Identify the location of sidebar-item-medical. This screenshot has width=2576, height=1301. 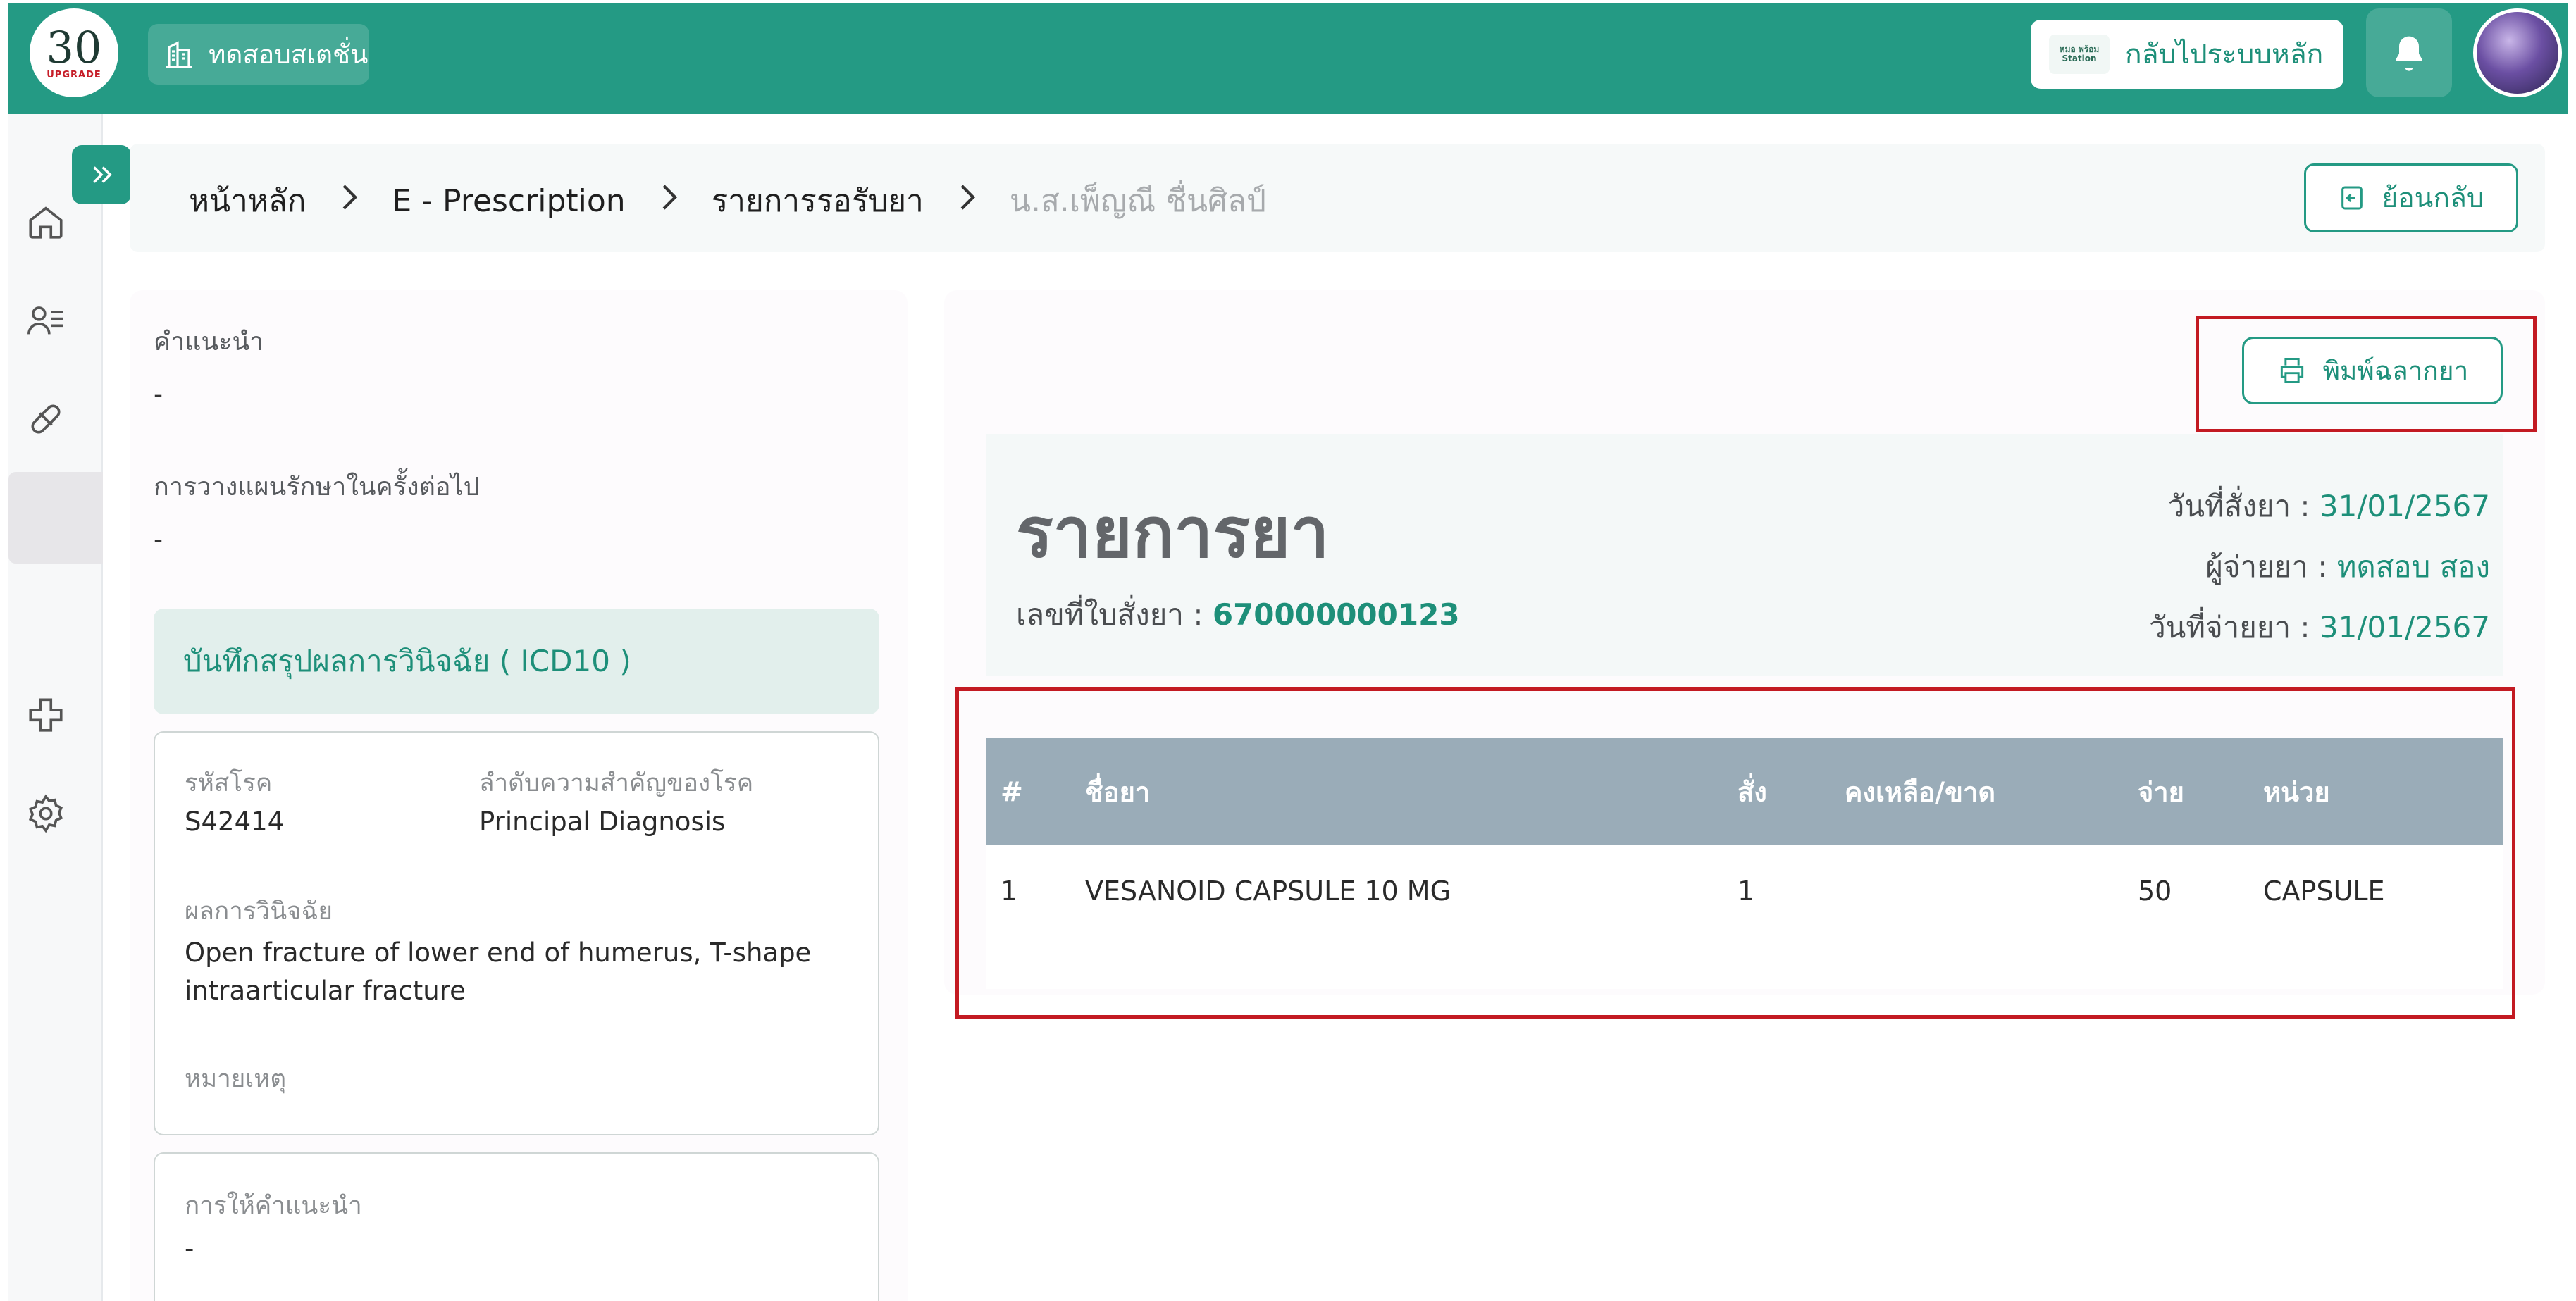
(46, 715).